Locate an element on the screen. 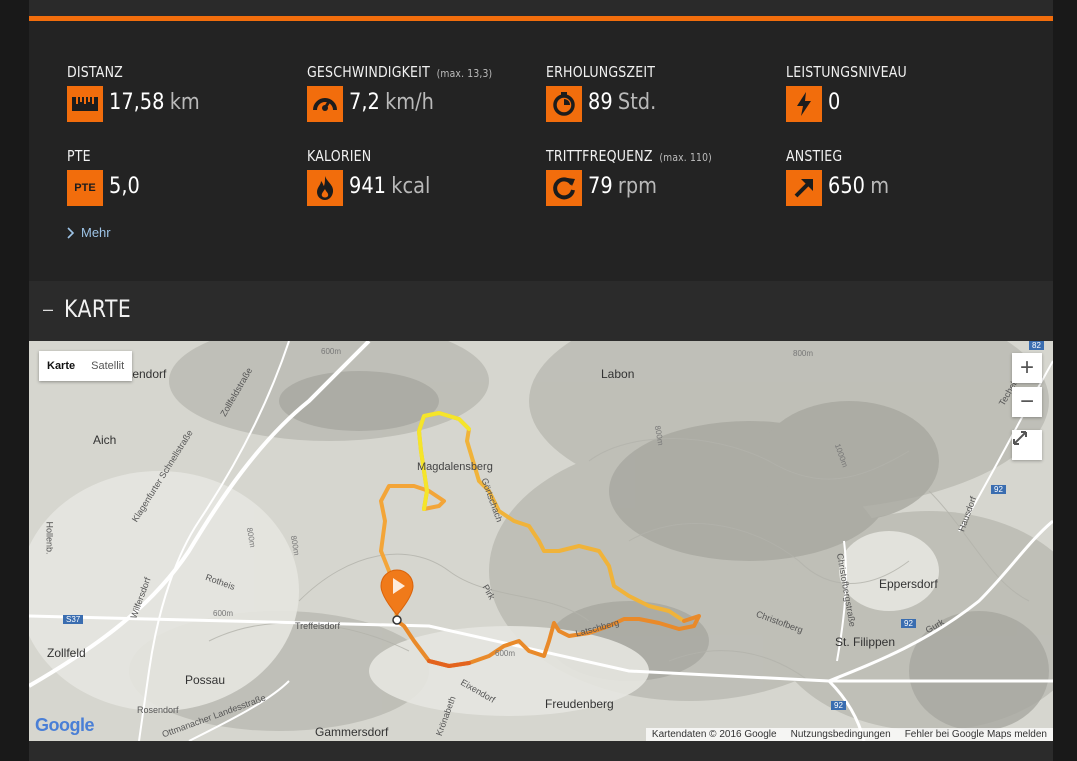 This screenshot has width=1077, height=761. ruler-icon is located at coordinates (85, 104).